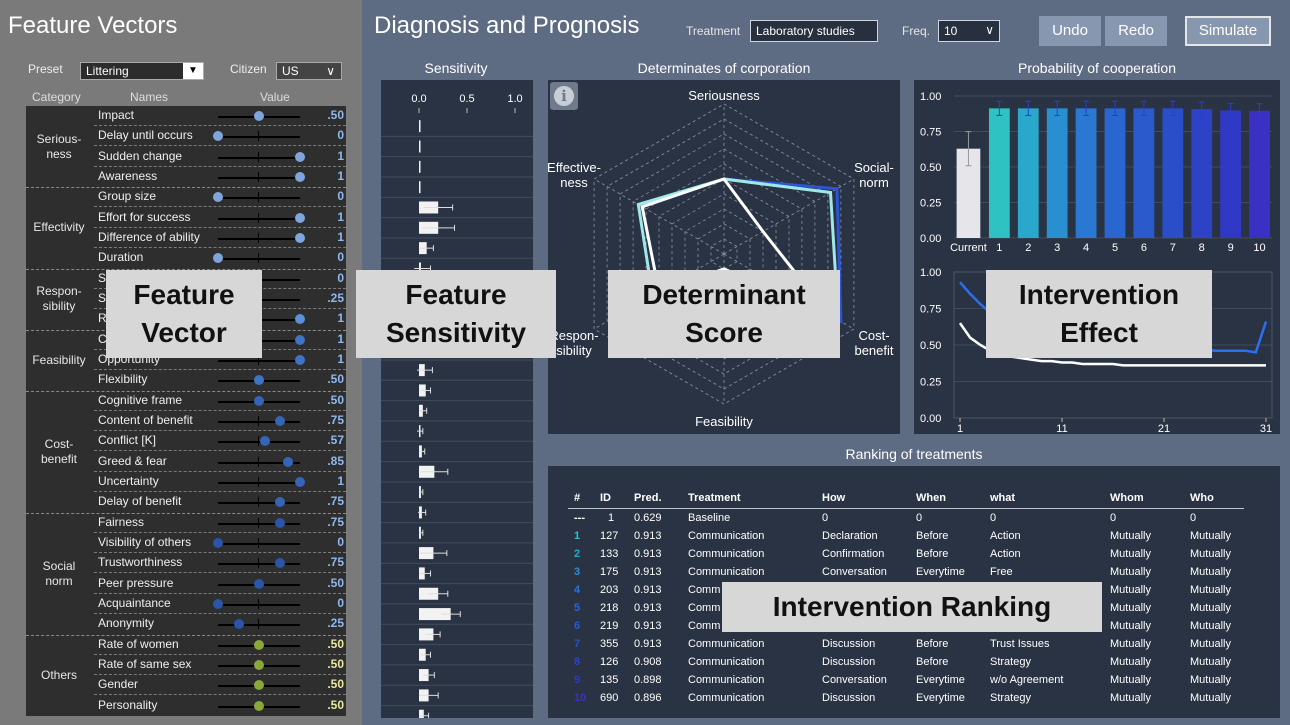 The image size is (1290, 725). What do you see at coordinates (931, 498) in the screenshot?
I see `table-header: When` at bounding box center [931, 498].